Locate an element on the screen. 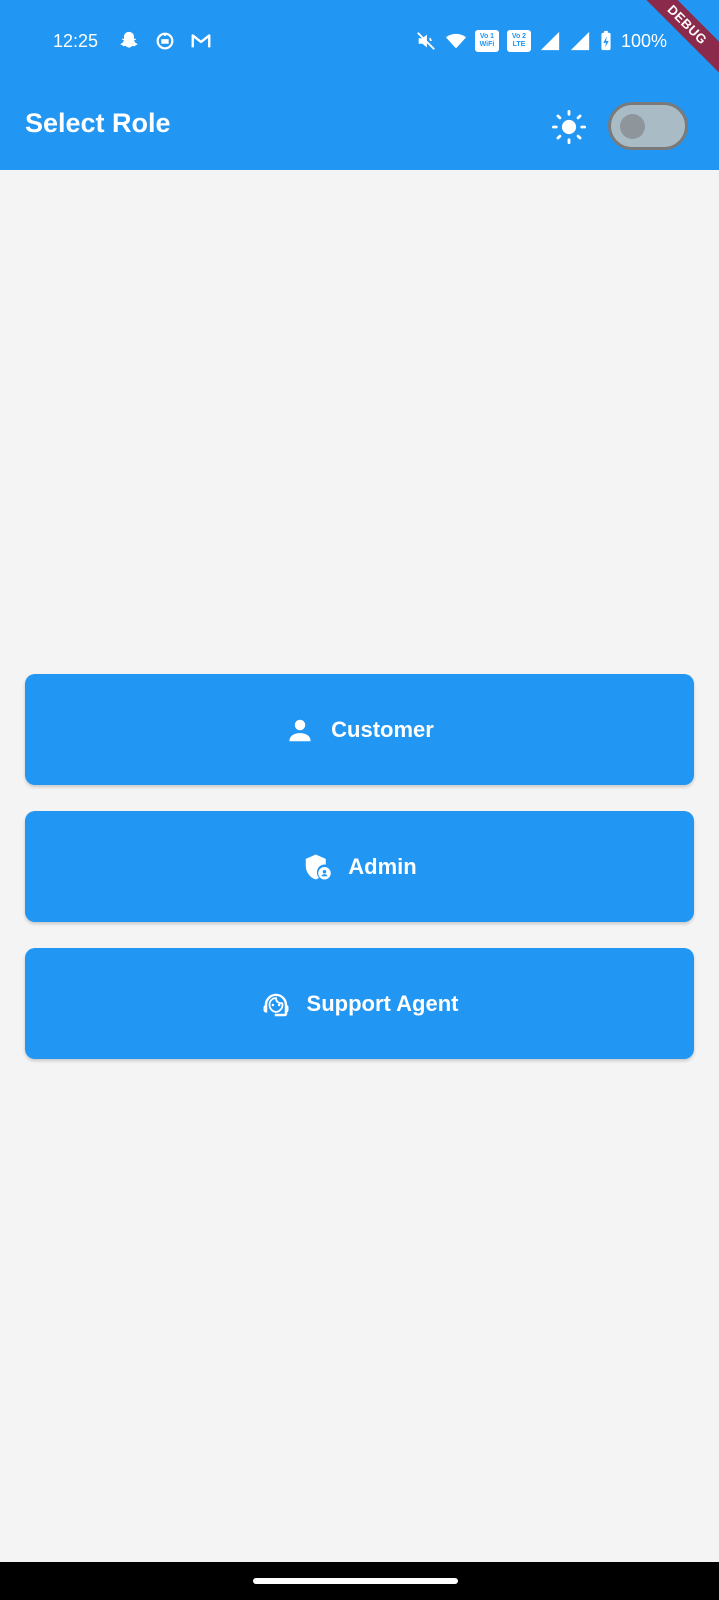 The image size is (719, 1600). role-label: Admin is located at coordinates (382, 866).